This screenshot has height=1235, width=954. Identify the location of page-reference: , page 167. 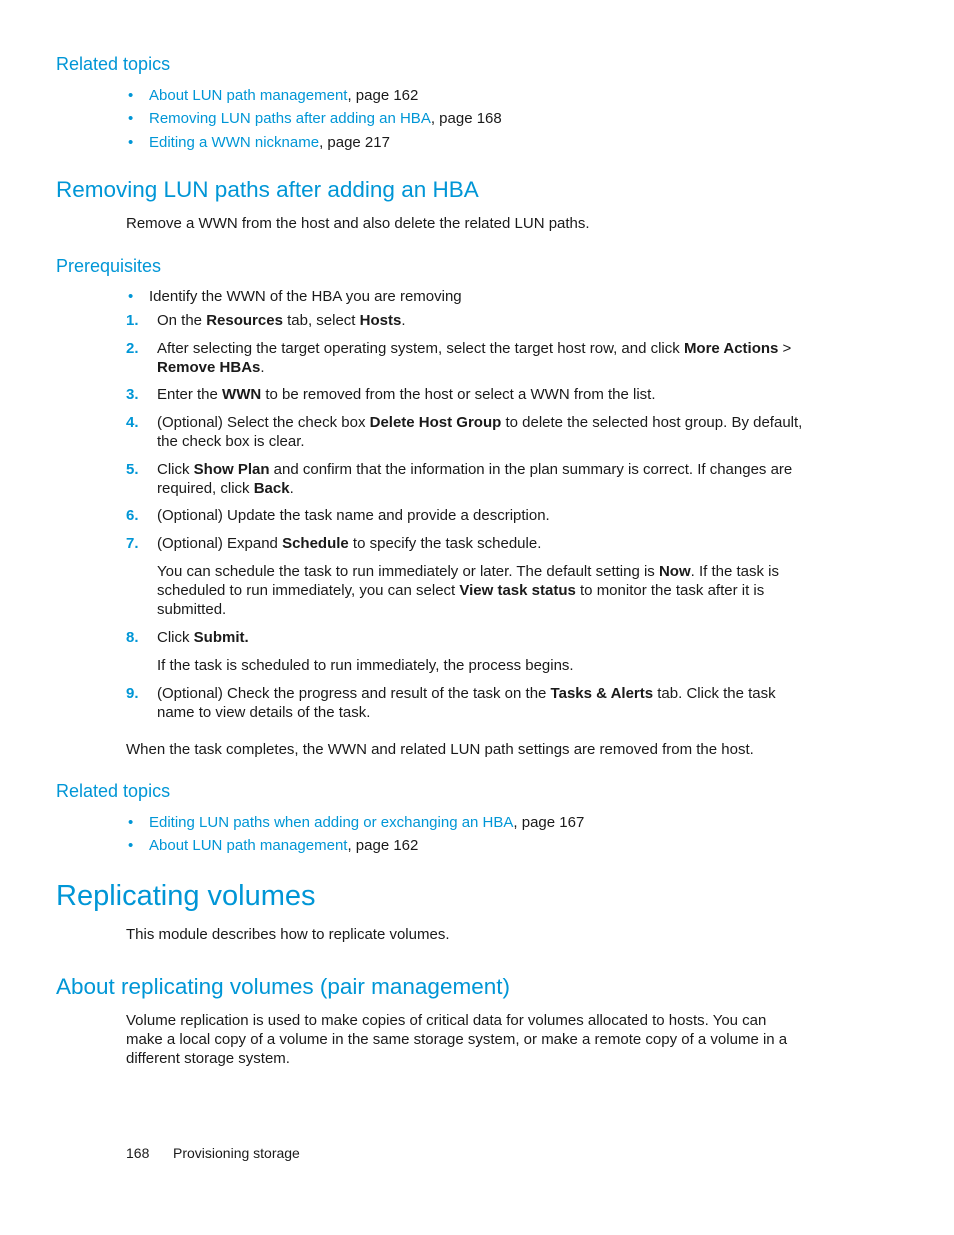
(549, 822).